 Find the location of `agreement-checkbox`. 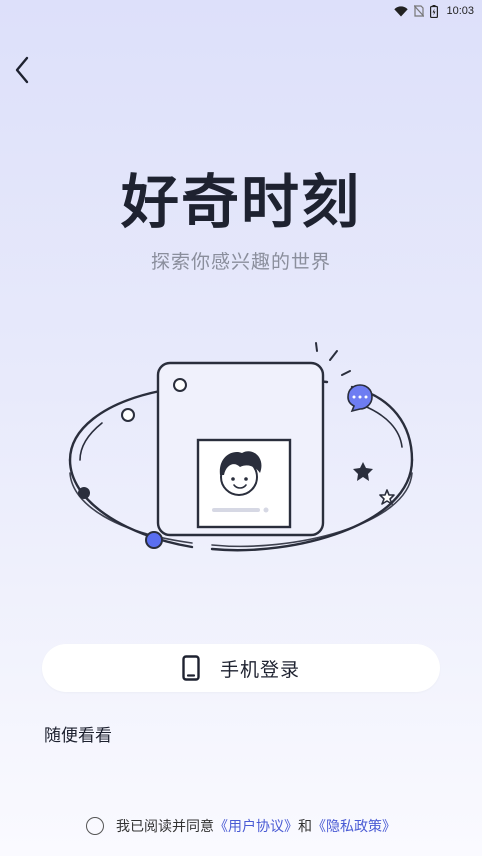

agreement-checkbox is located at coordinates (95, 826).